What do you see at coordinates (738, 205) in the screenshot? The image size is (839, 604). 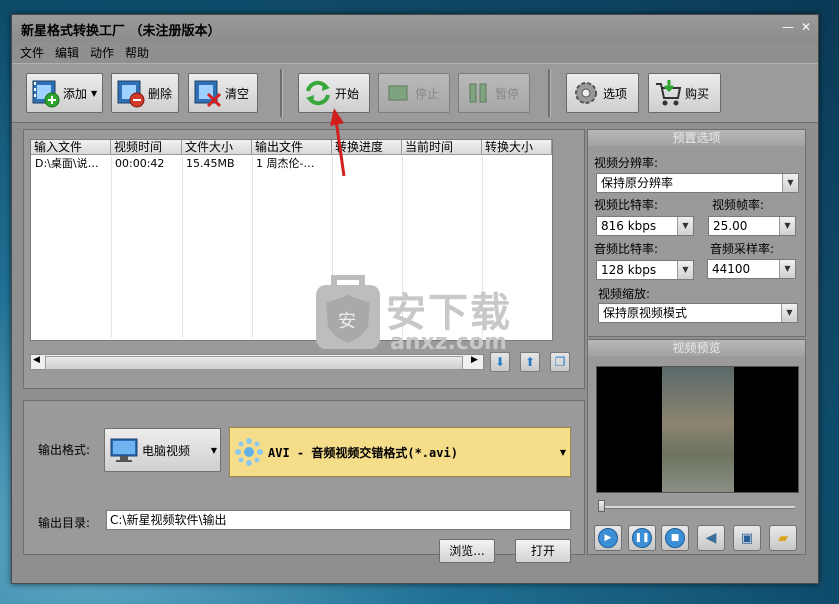 I see `framerate-label: 视频帧率:` at bounding box center [738, 205].